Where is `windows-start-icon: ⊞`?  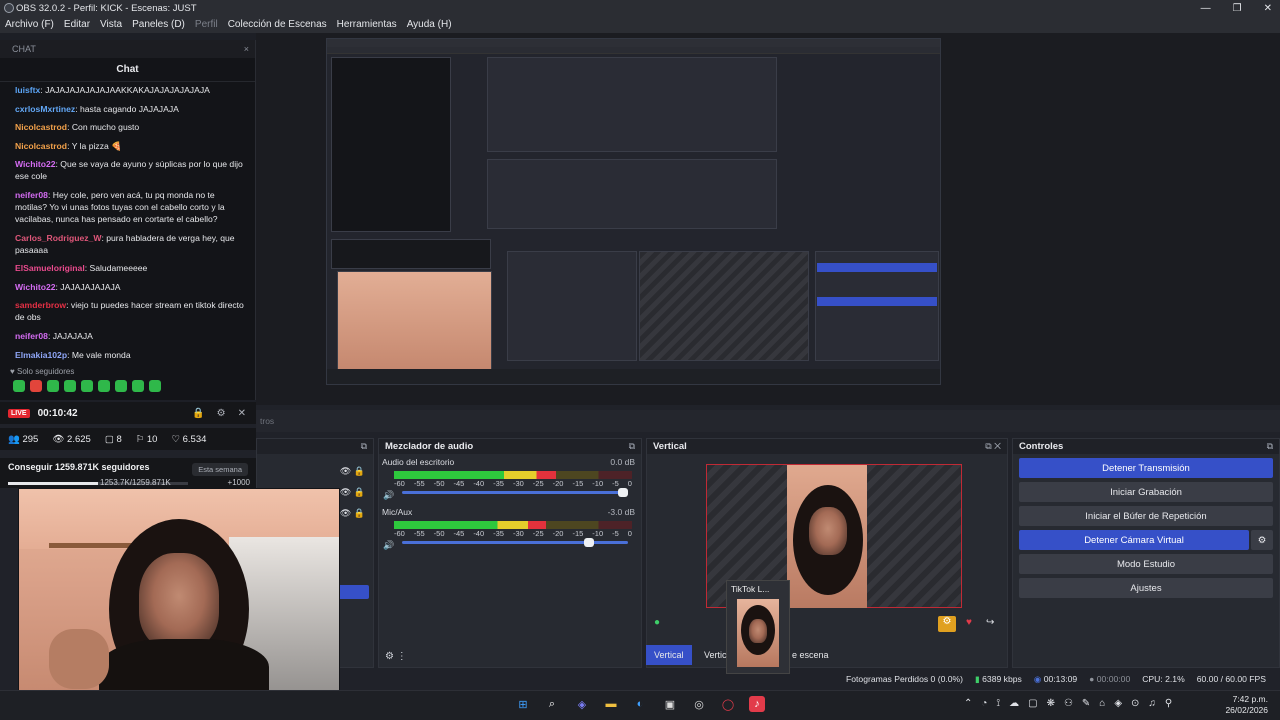
windows-start-icon: ⊞ is located at coordinates (523, 704).